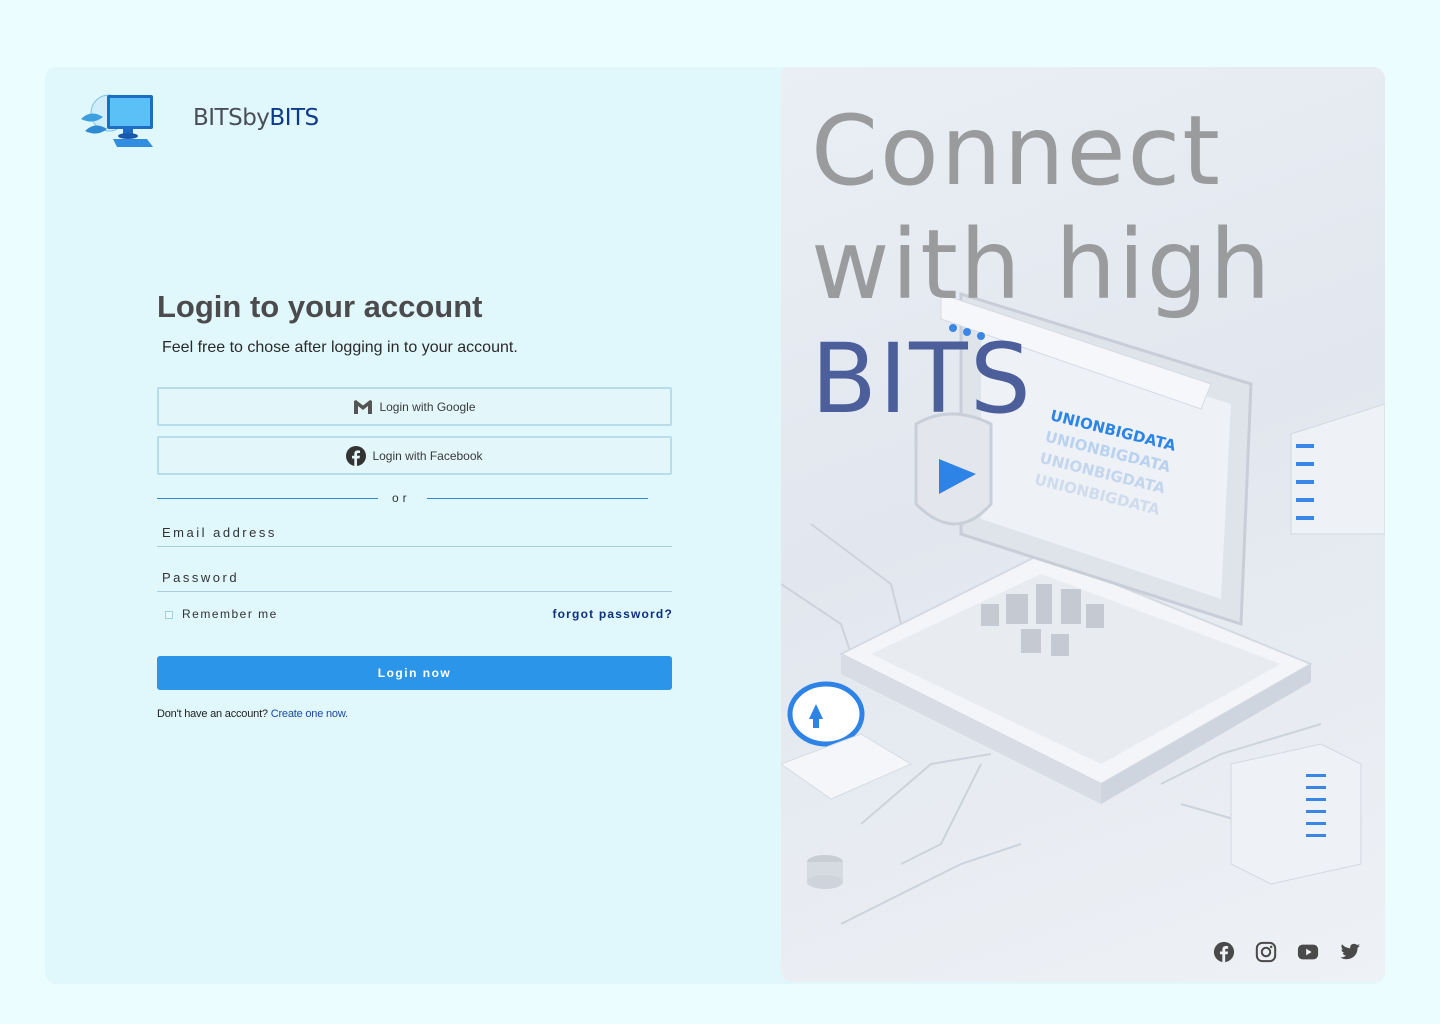 The image size is (1440, 1024). I want to click on remember-me-label: Remember me, so click(230, 614).